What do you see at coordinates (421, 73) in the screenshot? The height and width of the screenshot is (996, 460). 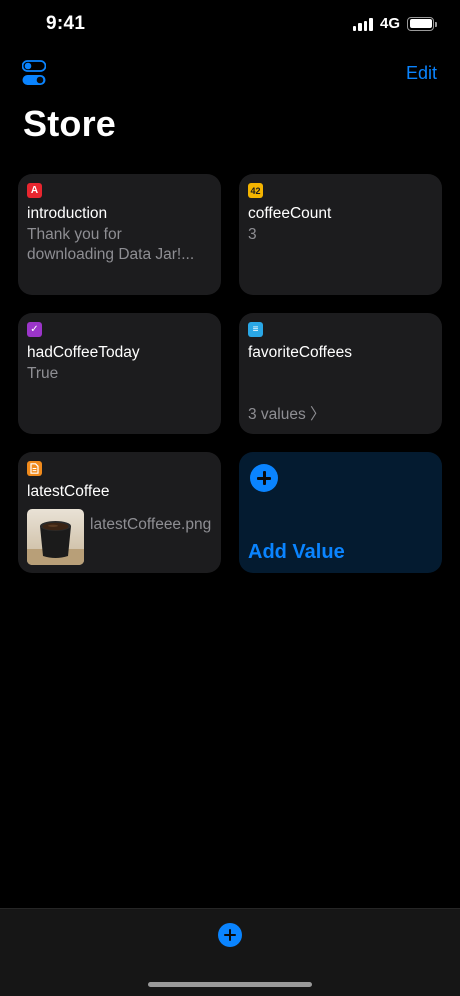 I see `edit-button: Edit` at bounding box center [421, 73].